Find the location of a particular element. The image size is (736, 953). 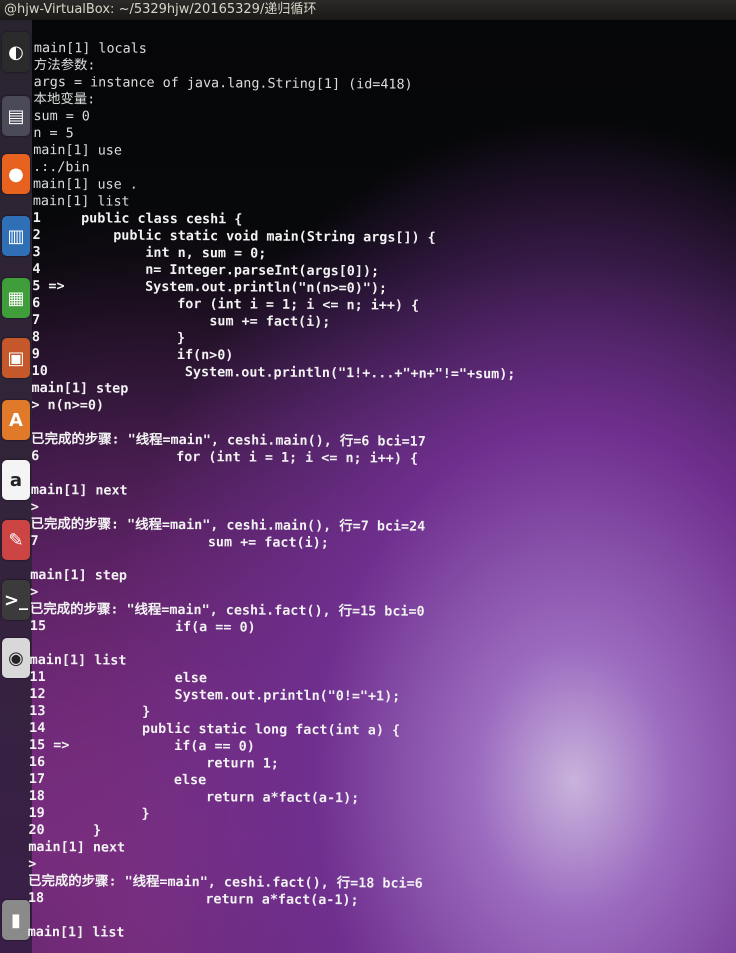

settings-icon: ✎ is located at coordinates (16, 540).